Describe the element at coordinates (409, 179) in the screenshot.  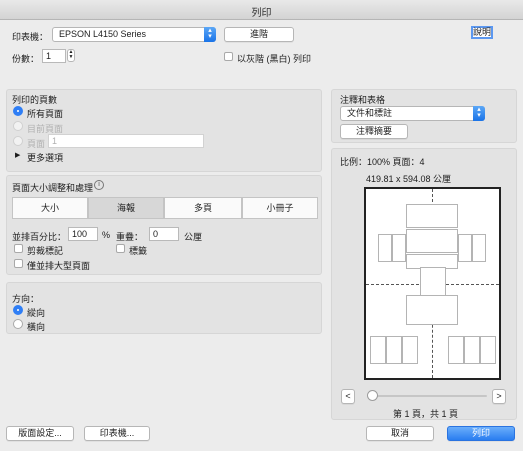
I see `preview-dimensions-text: 419.81 x 594.08 公厘` at that location.